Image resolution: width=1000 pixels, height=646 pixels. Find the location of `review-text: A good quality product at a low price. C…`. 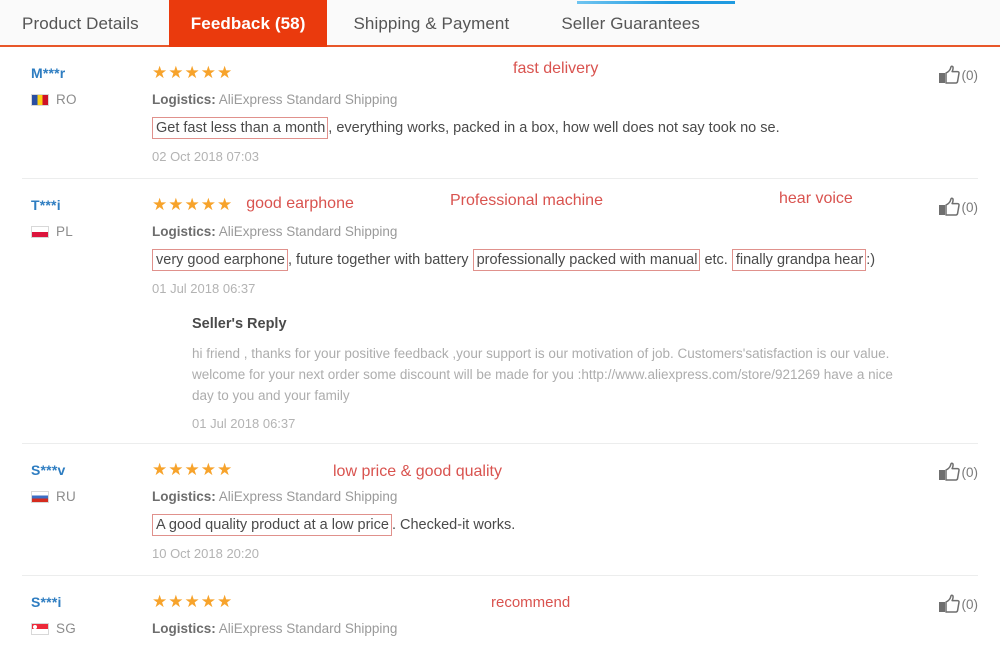

review-text: A good quality product at a low price. C… is located at coordinates (530, 525).